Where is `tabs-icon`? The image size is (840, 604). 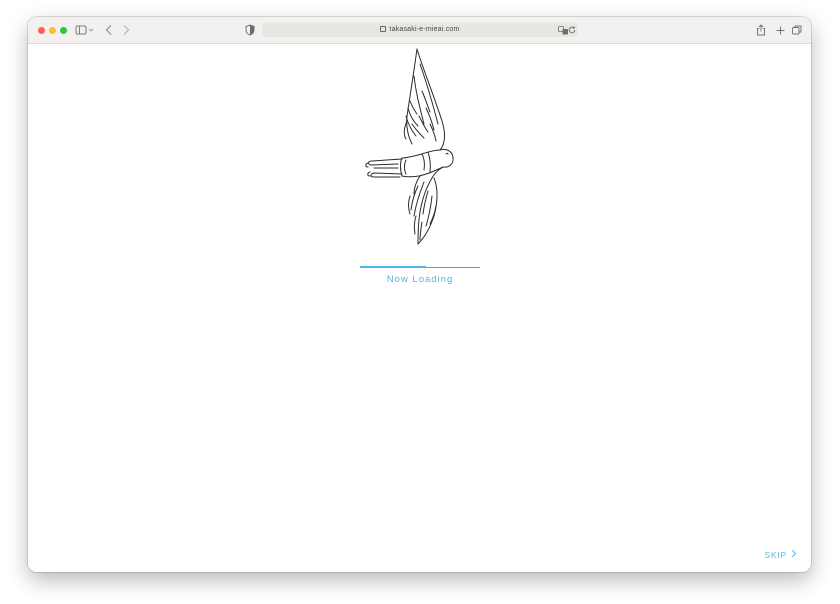
tabs-icon is located at coordinates (797, 30).